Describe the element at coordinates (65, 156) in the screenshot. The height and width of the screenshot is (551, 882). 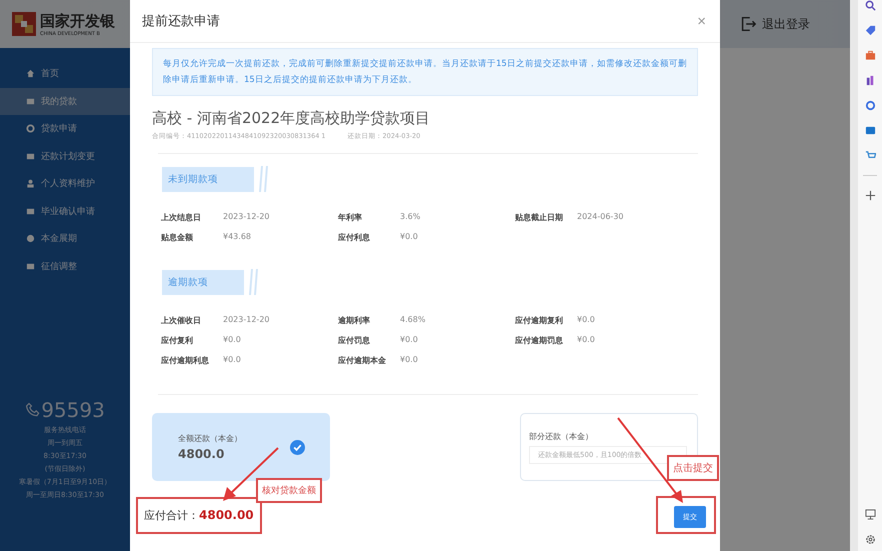
I see `sidebar-item: 还款计划变更` at that location.